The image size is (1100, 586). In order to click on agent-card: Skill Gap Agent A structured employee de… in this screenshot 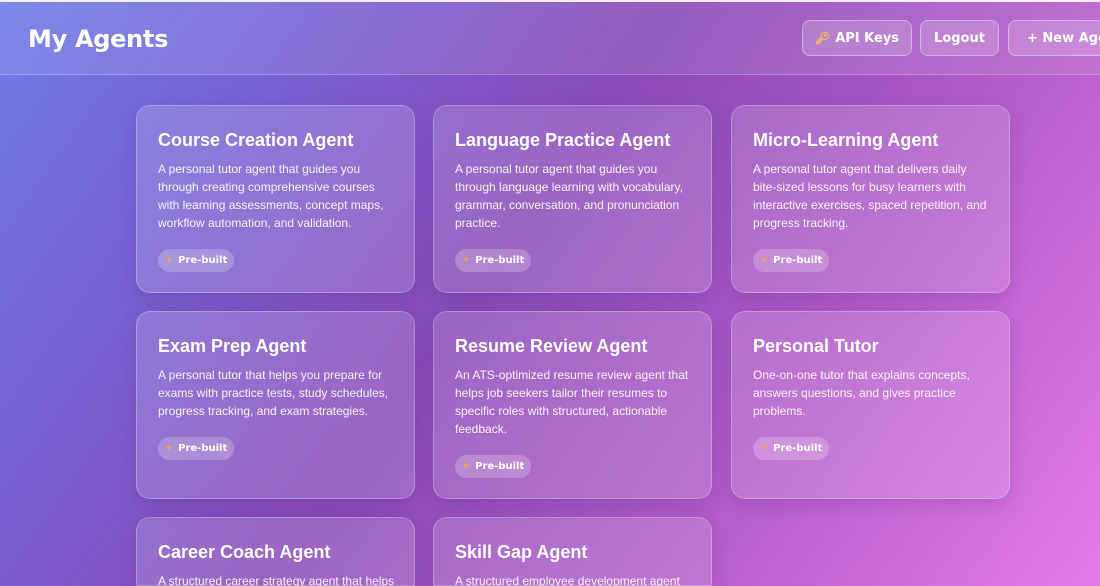, I will do `click(572, 551)`.